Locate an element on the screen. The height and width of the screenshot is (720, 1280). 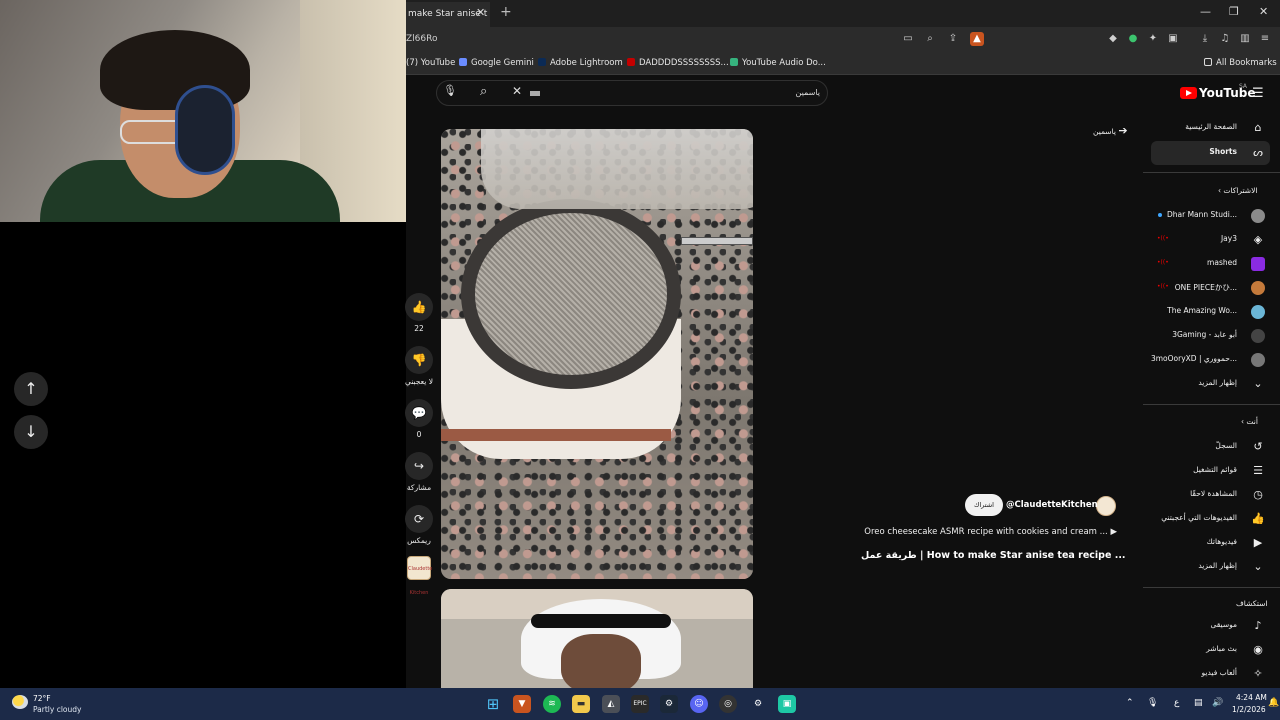
sidebar-divider is located at coordinates (1211, 587).